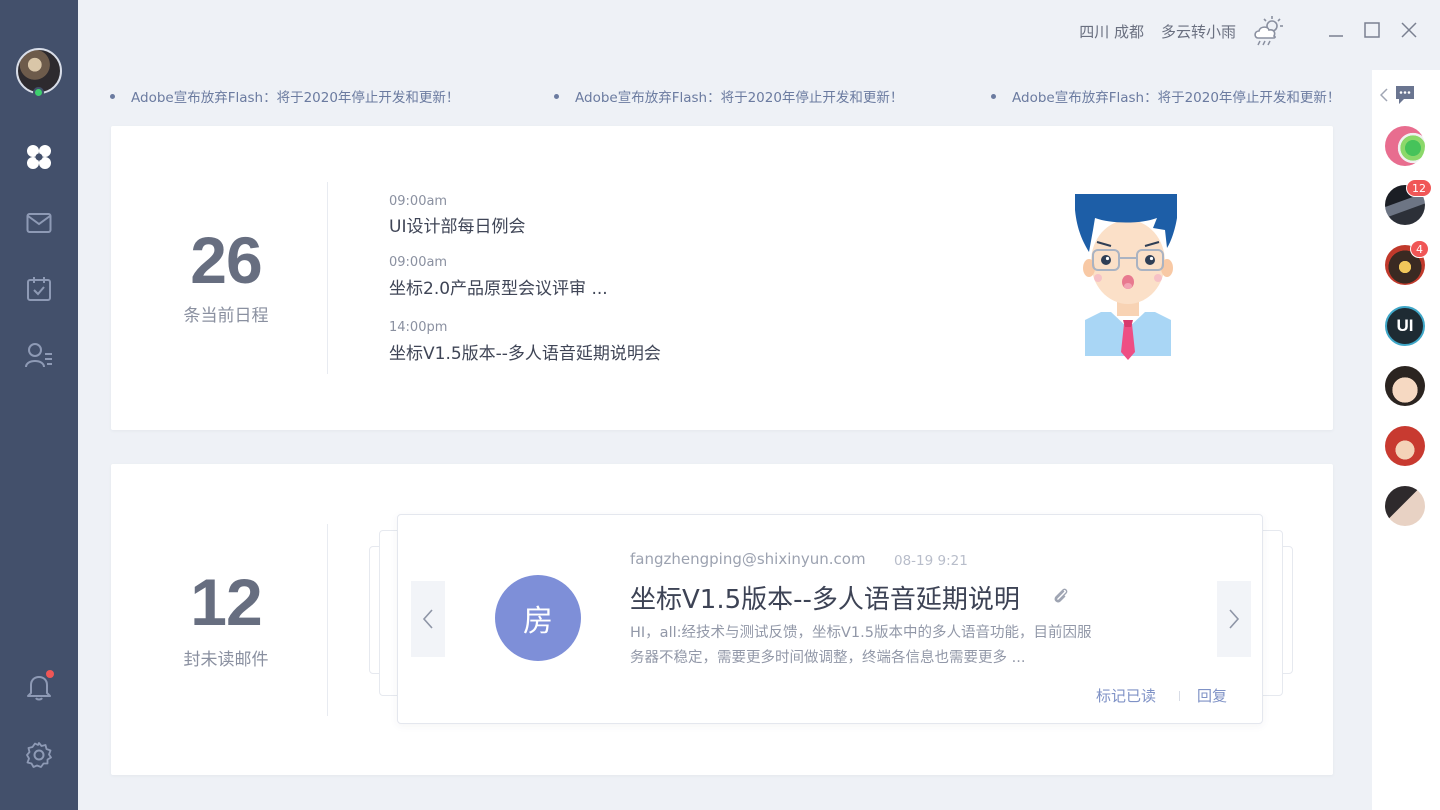  I want to click on contacts-sidebar: 12 4 UI, so click(1406, 440).